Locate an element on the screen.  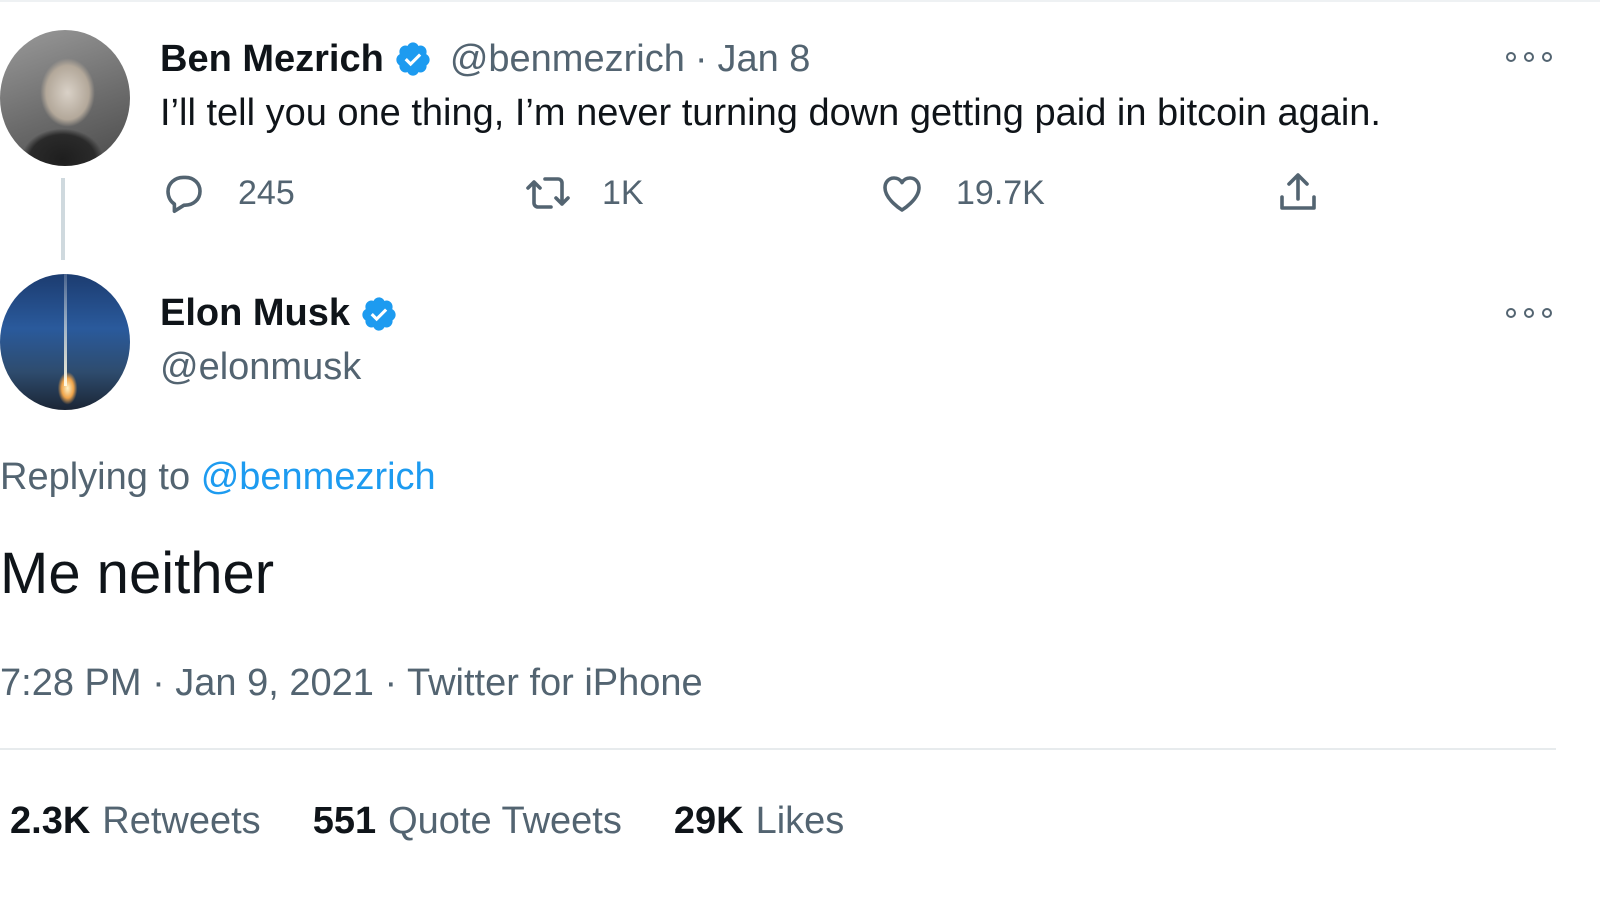
stat-likes: 29K Likes is located at coordinates (759, 821).